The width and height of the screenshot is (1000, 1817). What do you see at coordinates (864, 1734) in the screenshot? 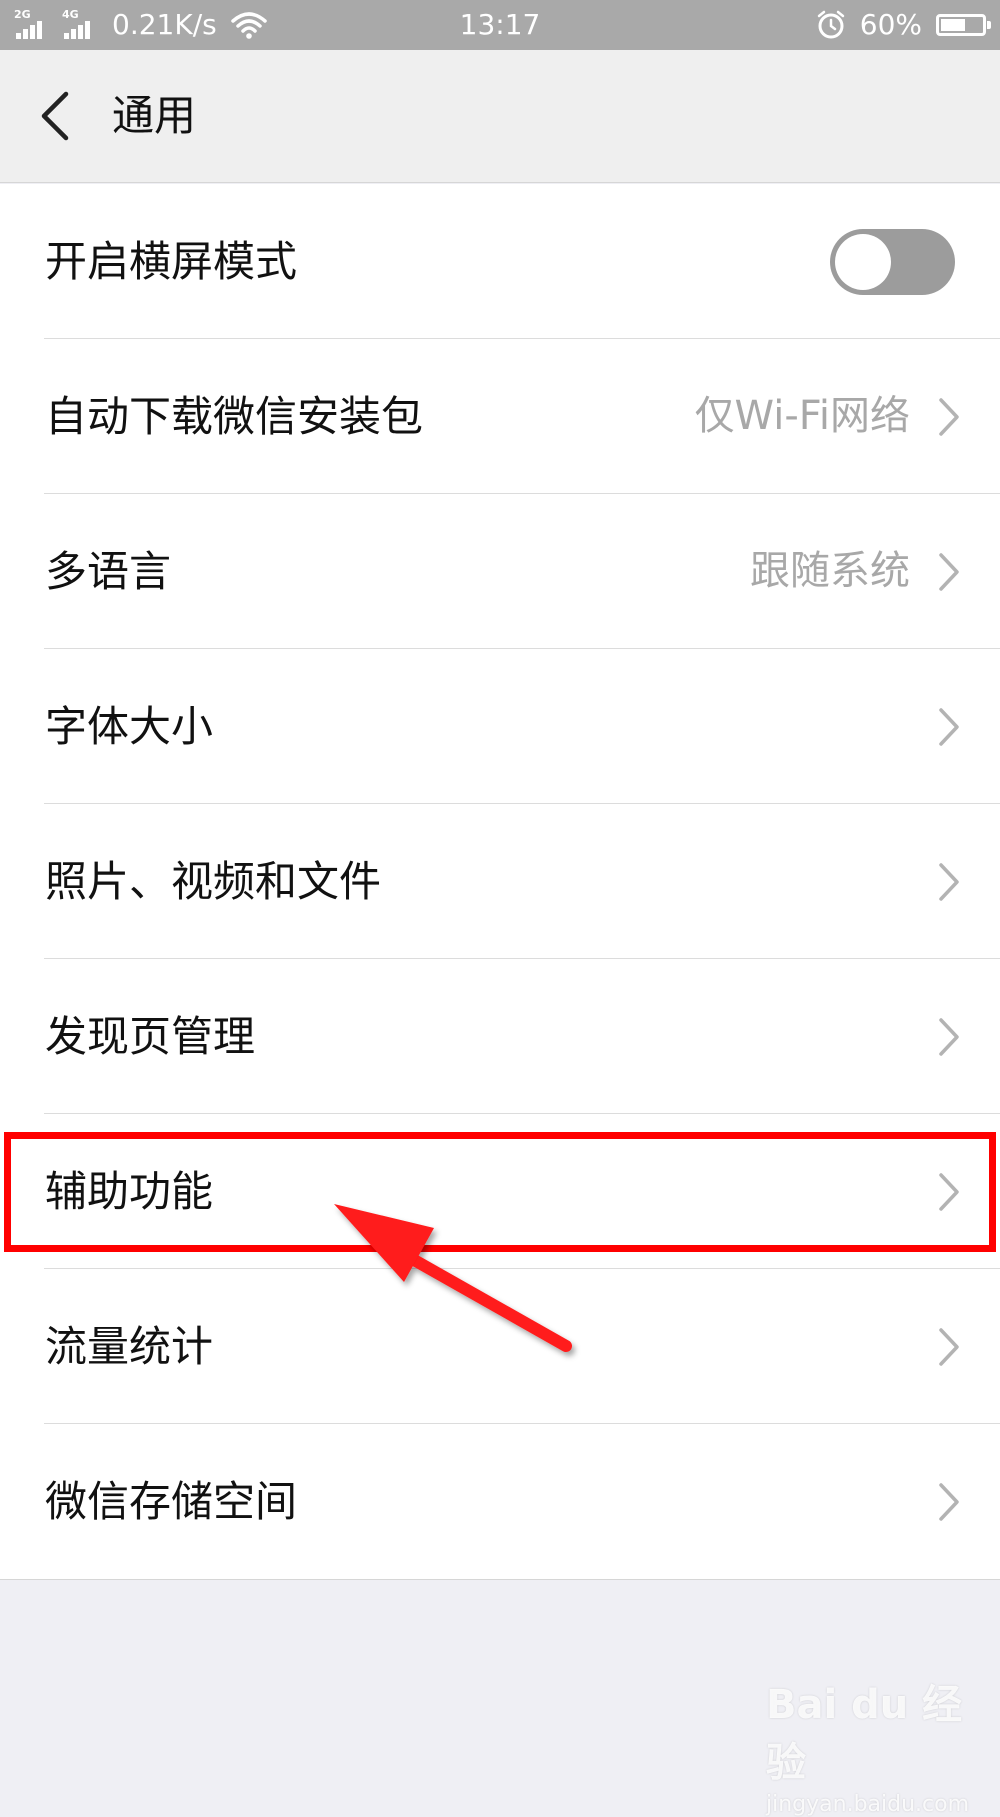
I see `watermark-brand: Bai du 经验` at bounding box center [864, 1734].